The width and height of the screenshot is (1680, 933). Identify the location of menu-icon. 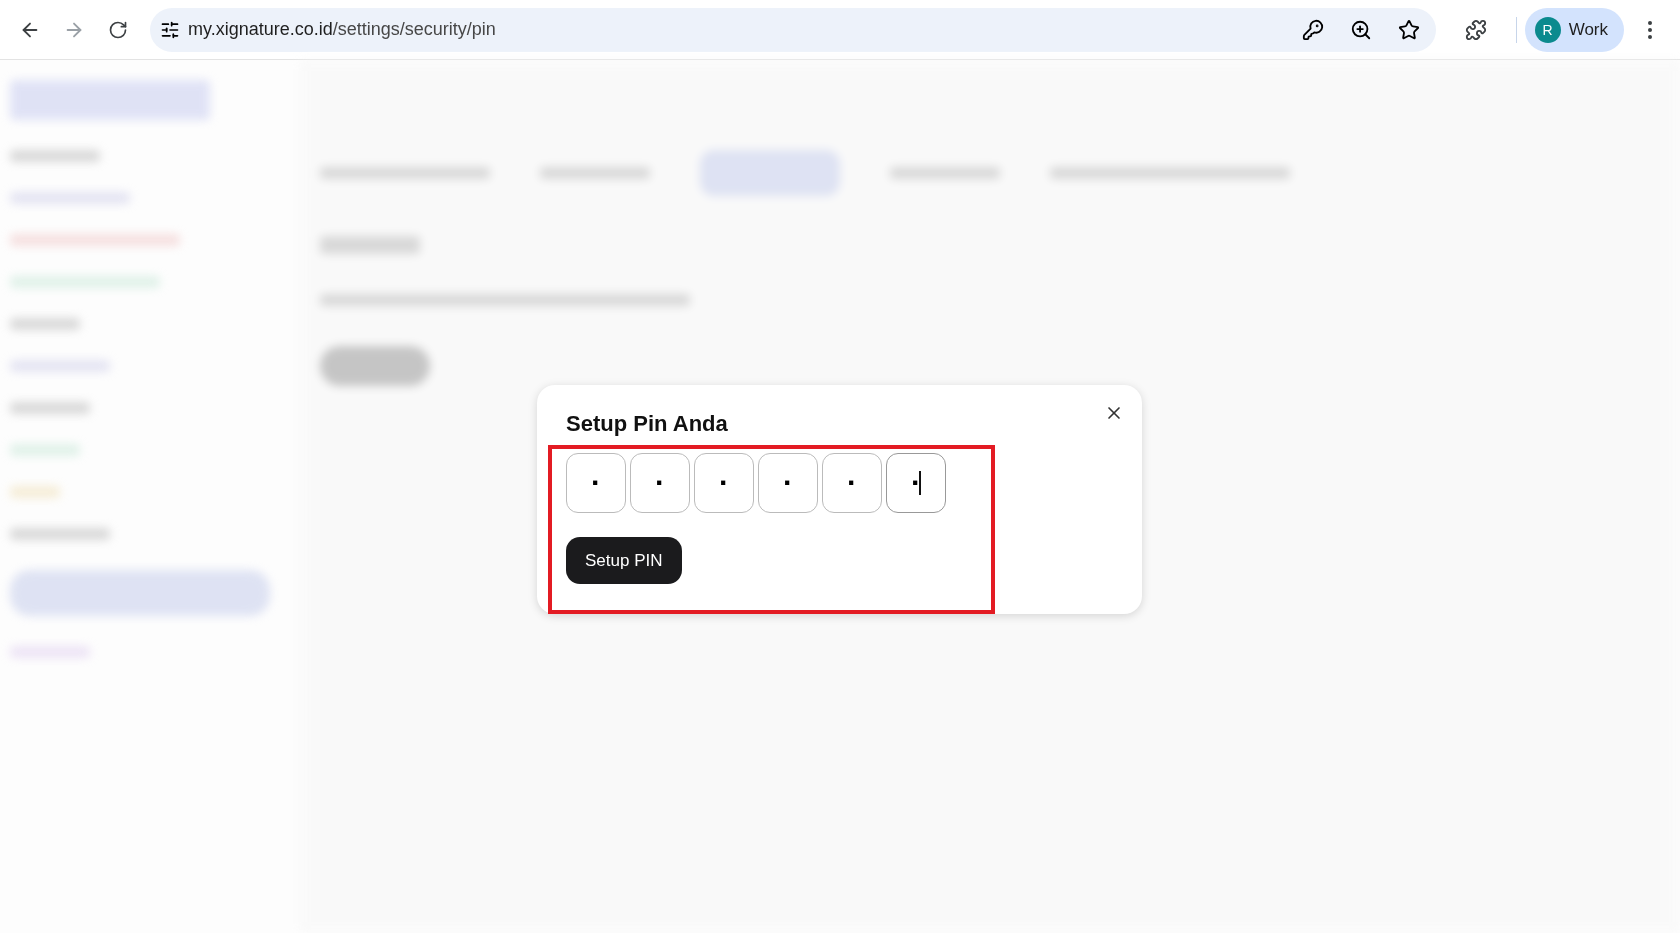
(1650, 29).